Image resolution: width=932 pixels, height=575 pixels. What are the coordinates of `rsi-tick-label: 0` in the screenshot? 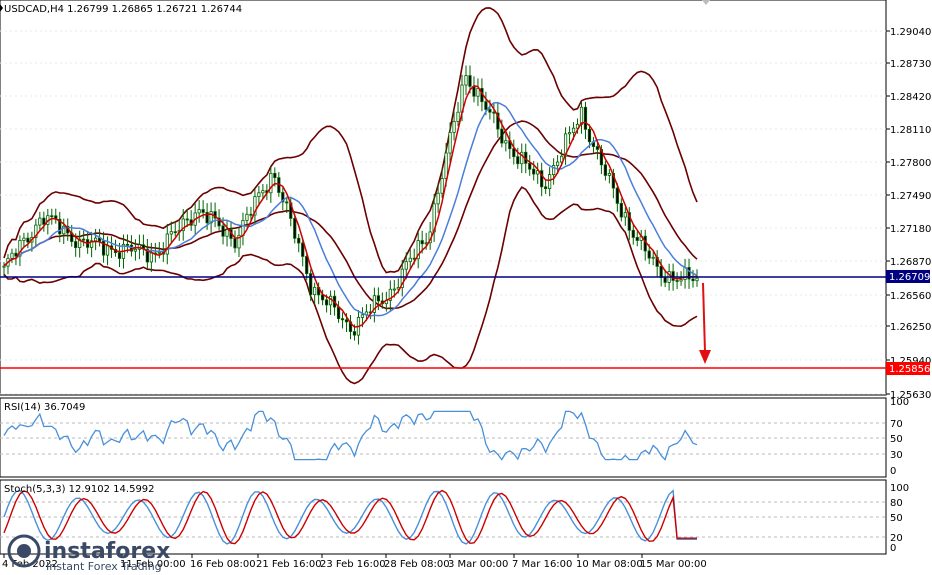 It's located at (893, 471).